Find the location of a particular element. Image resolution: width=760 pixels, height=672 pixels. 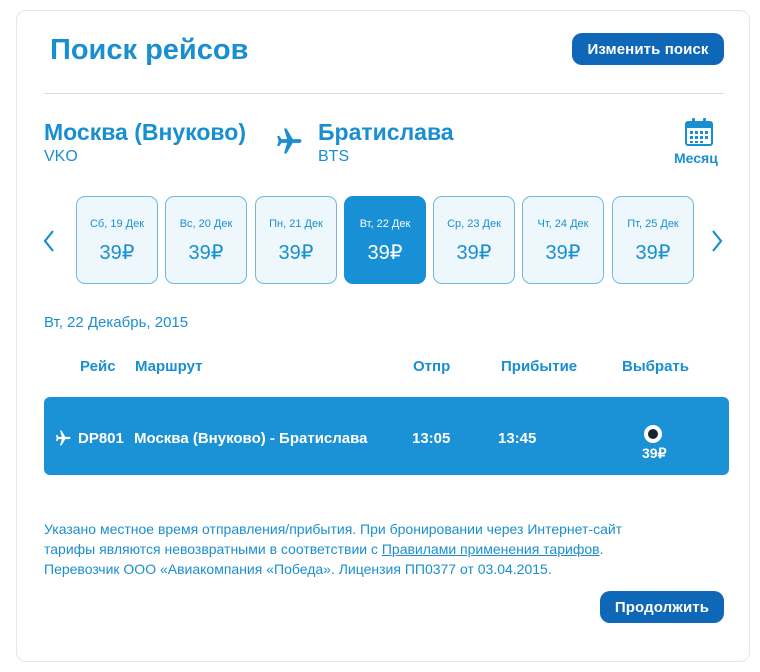

column-header-route: Маршрут is located at coordinates (169, 366).